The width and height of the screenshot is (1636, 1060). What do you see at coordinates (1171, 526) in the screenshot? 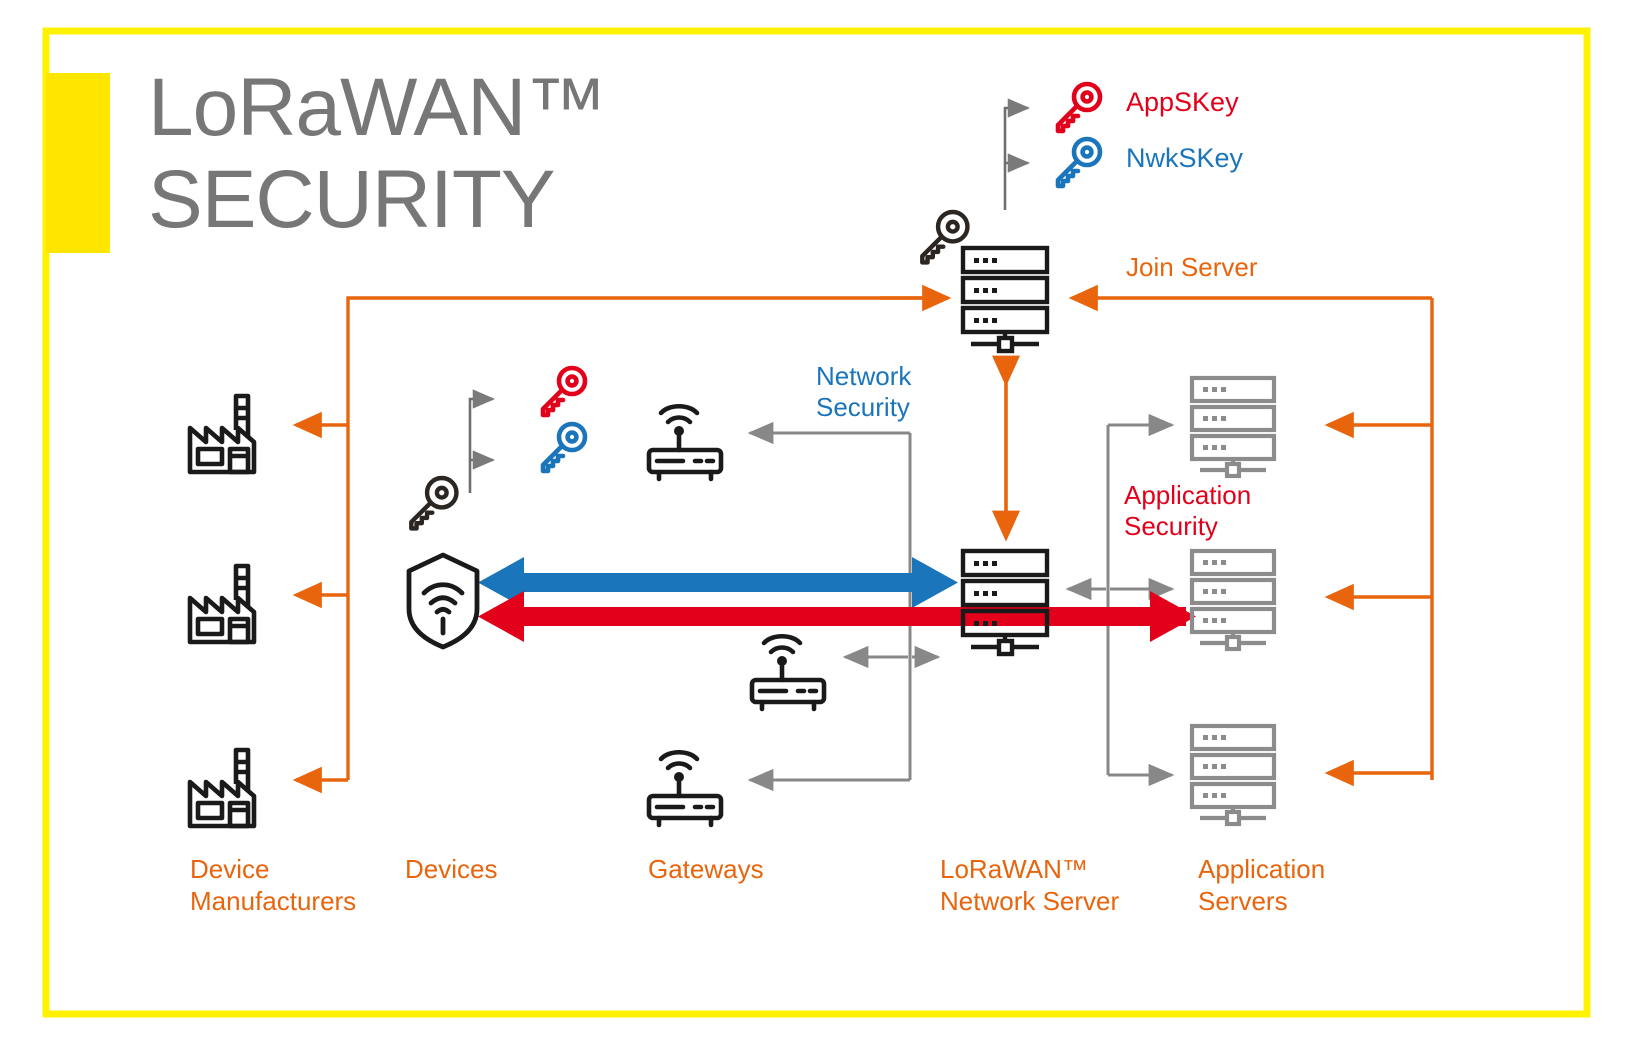
I see `application-security-label-line2: Security` at bounding box center [1171, 526].